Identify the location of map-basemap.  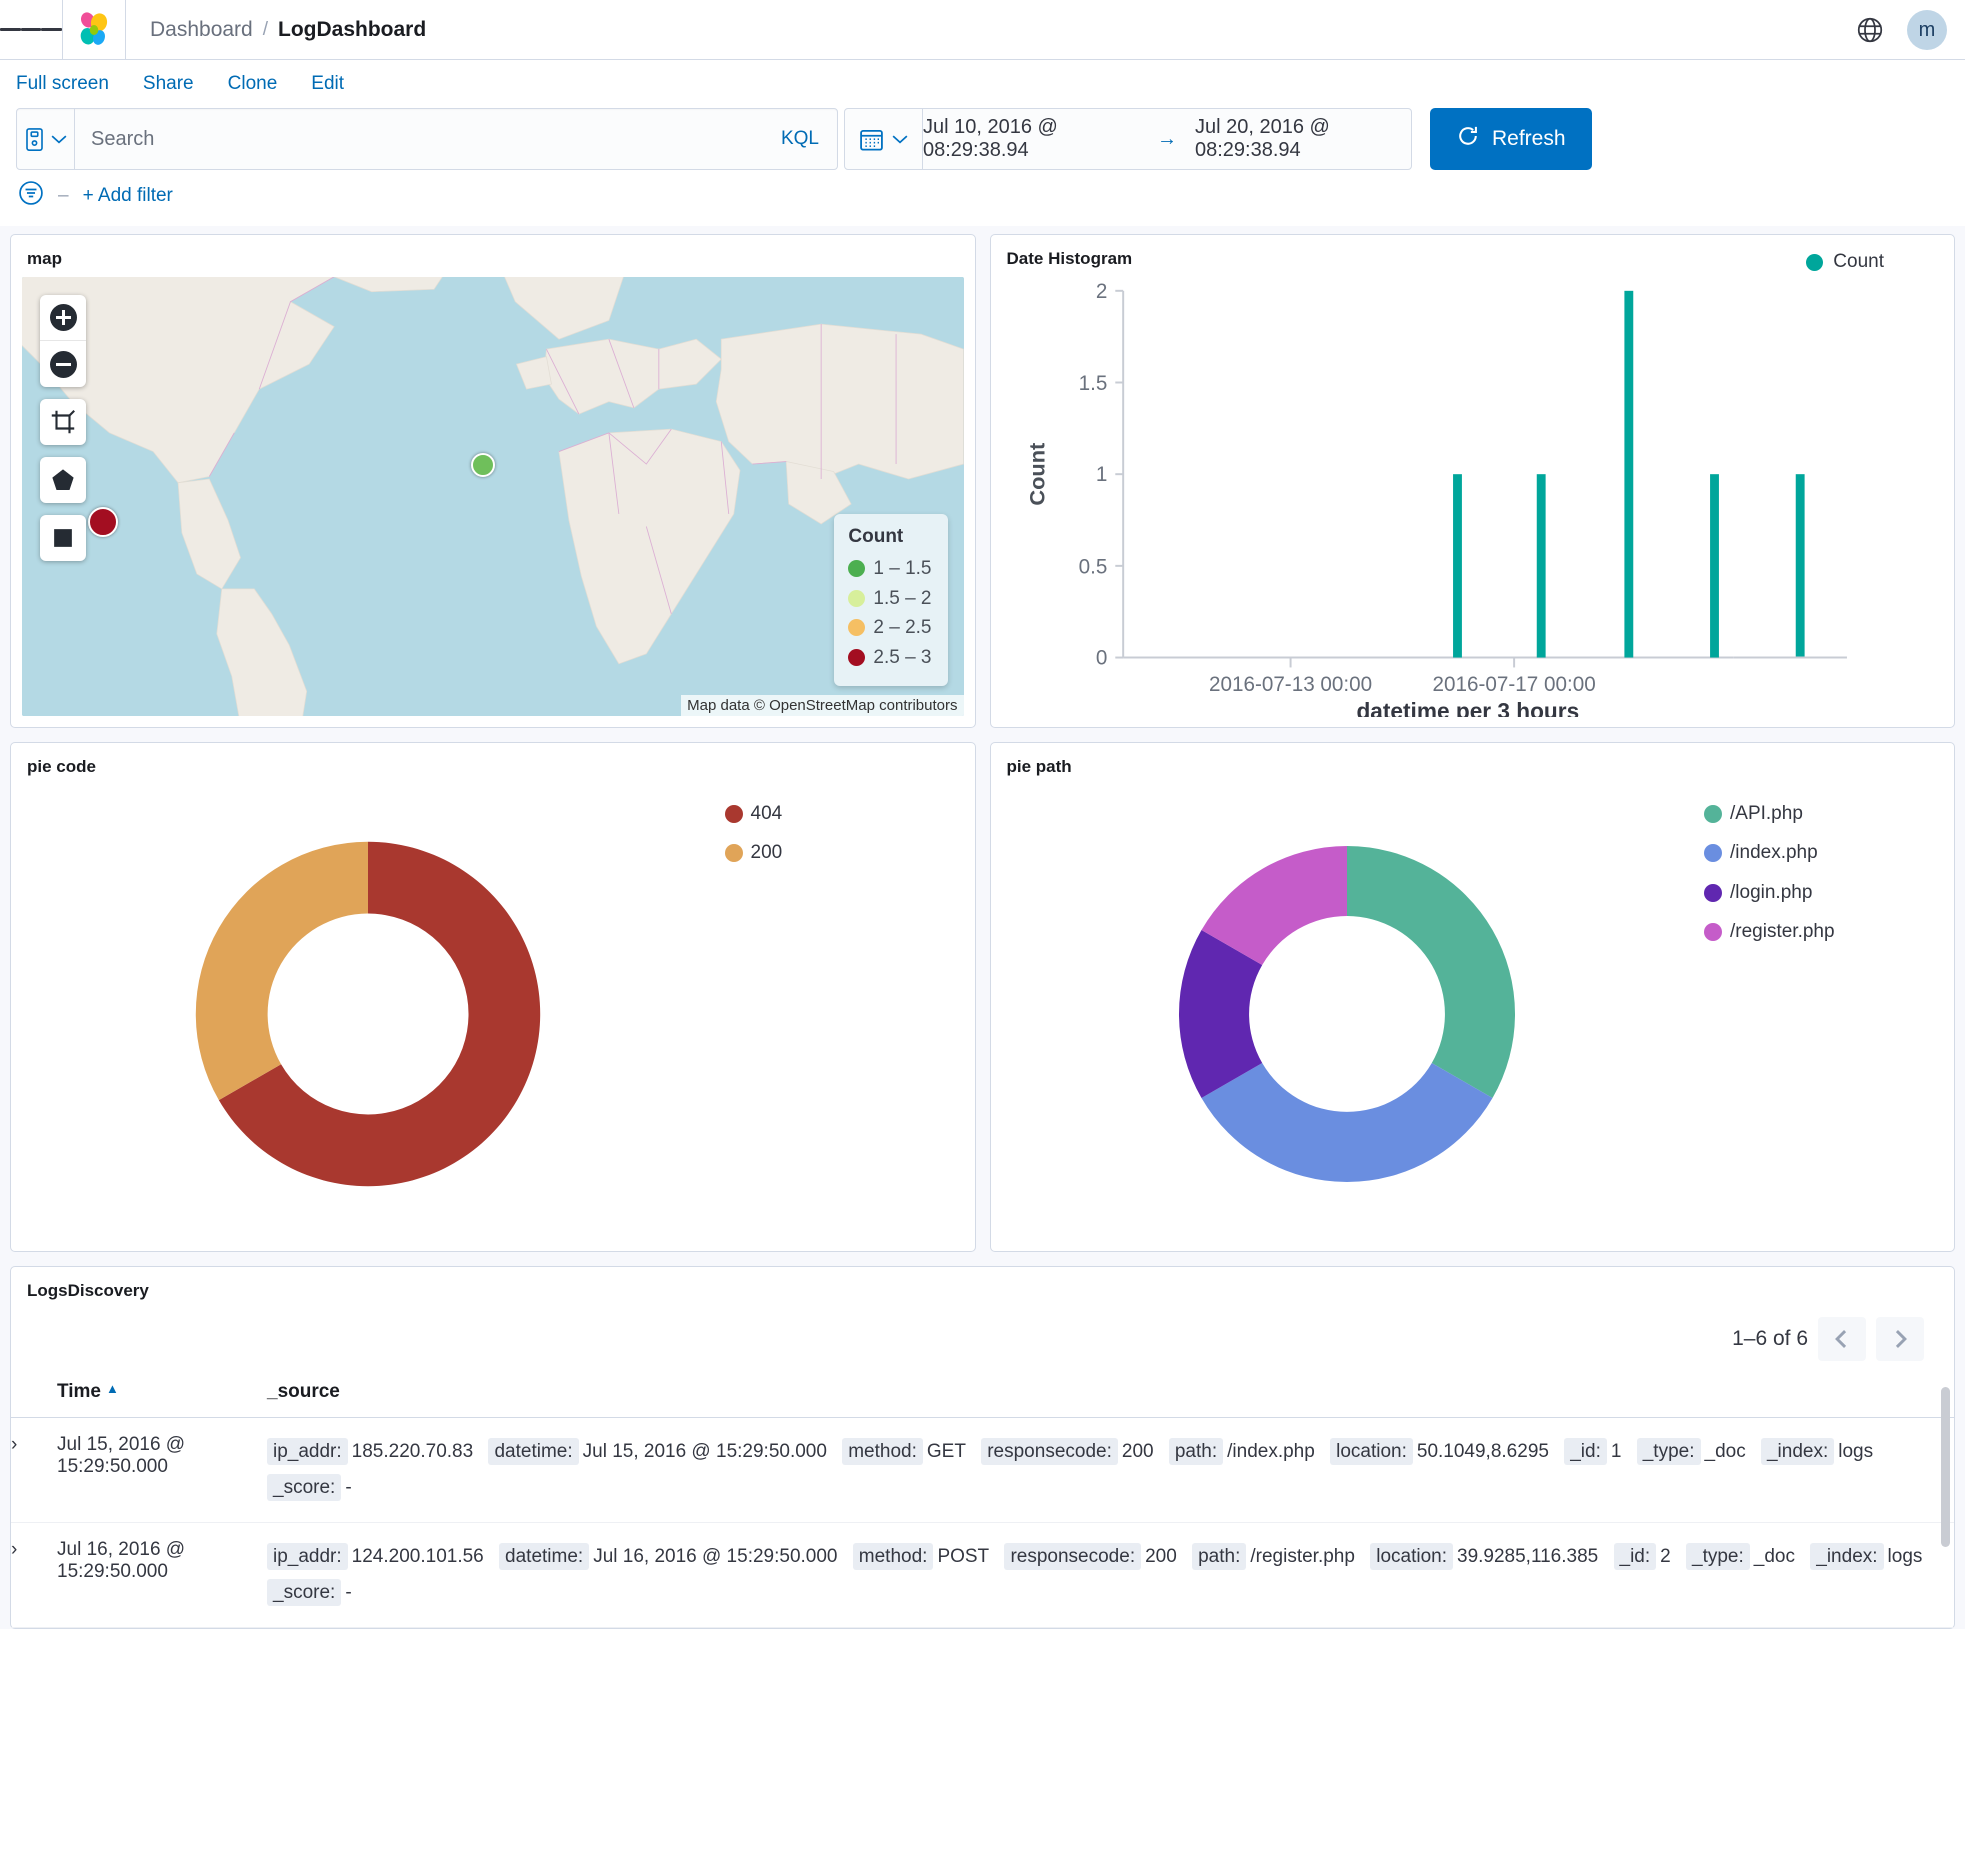
(493, 496).